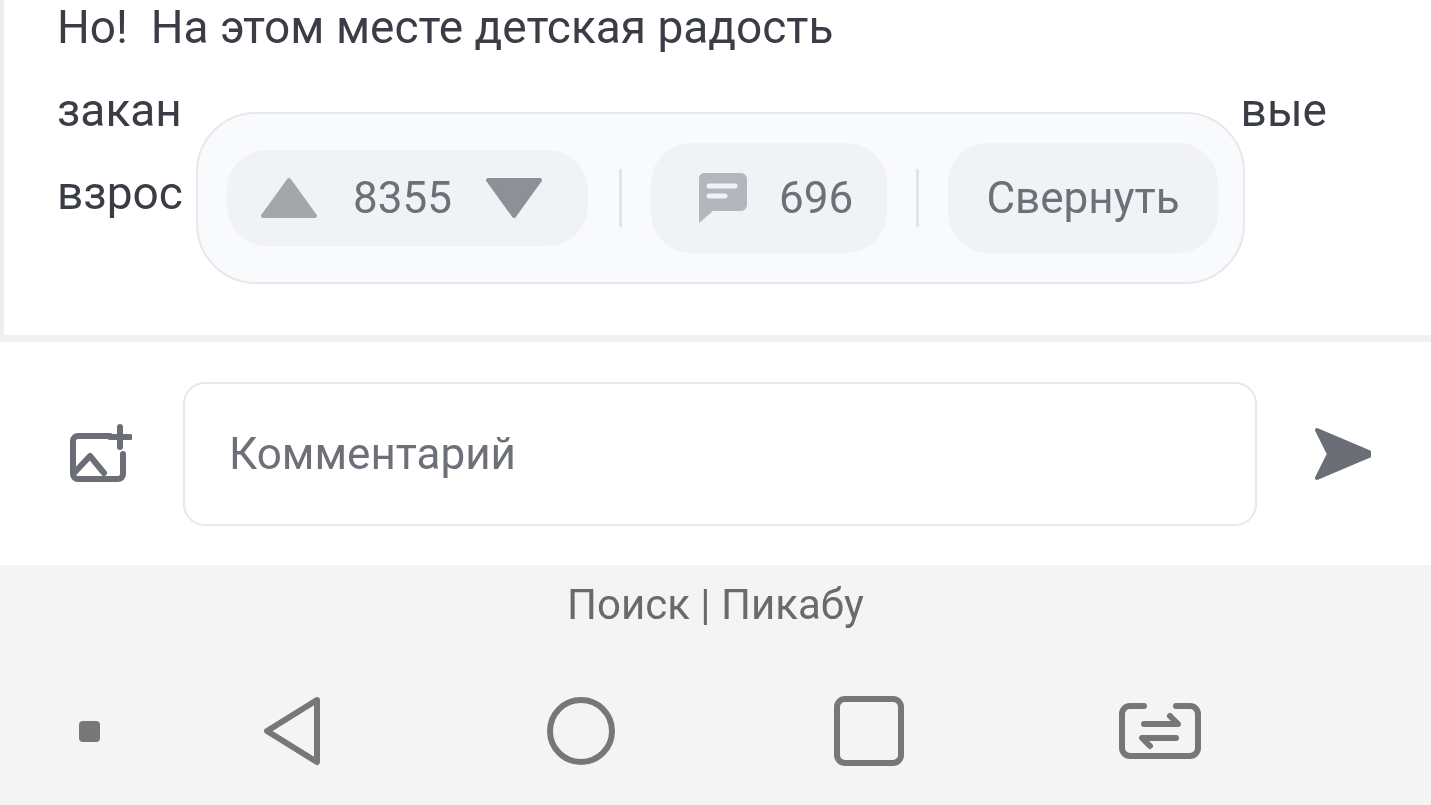 This screenshot has height=805, width=1431. Describe the element at coordinates (402, 198) in the screenshot. I see `rating-count: 8355` at that location.